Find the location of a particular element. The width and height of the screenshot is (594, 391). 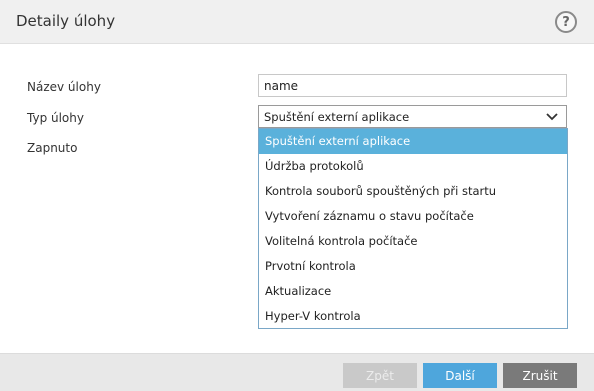

dropdown-option: Údržba protokolů is located at coordinates (413, 166).